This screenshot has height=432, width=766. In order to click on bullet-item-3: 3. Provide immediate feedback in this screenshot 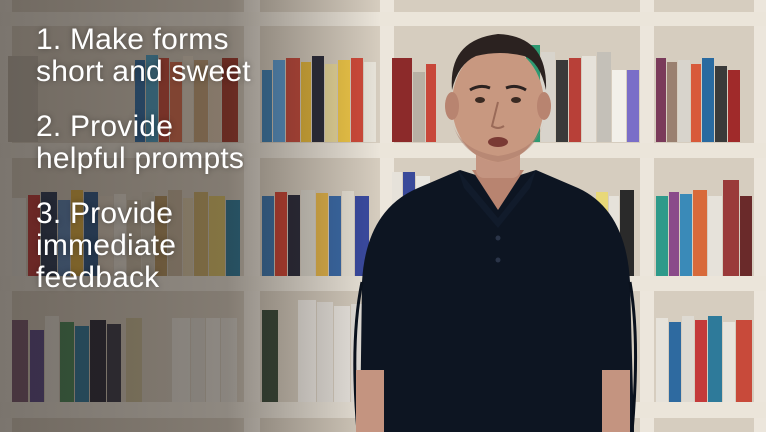, I will do `click(196, 246)`.